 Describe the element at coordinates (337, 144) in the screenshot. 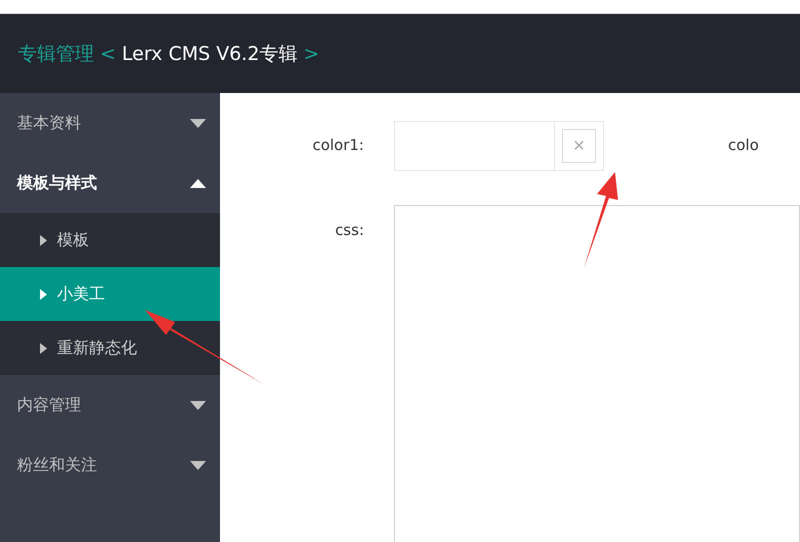

I see `field-label: color1:` at that location.